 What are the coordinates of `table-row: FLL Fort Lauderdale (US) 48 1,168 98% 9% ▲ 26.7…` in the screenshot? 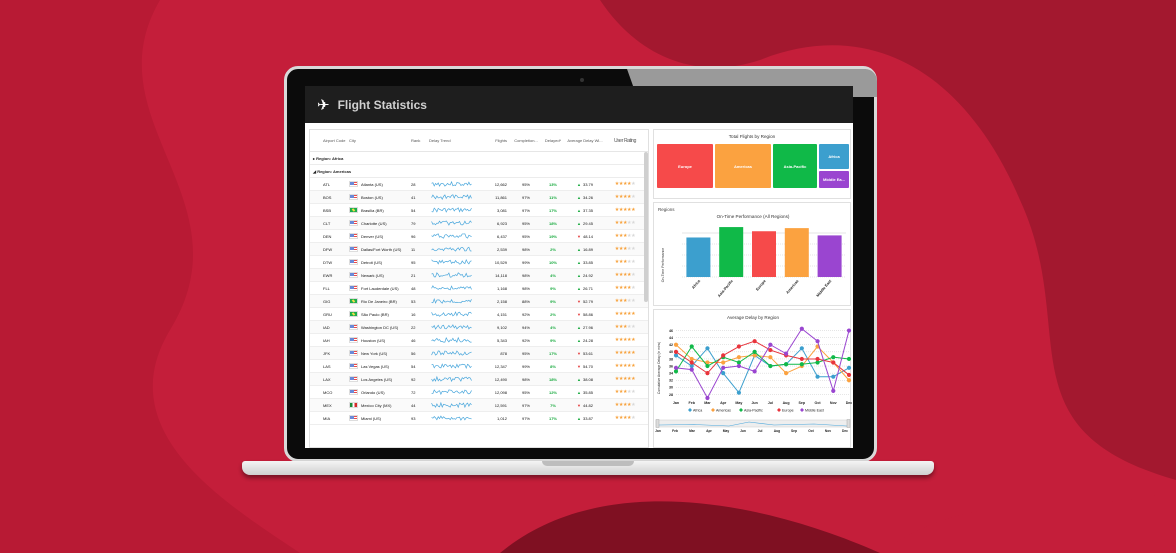 It's located at (479, 288).